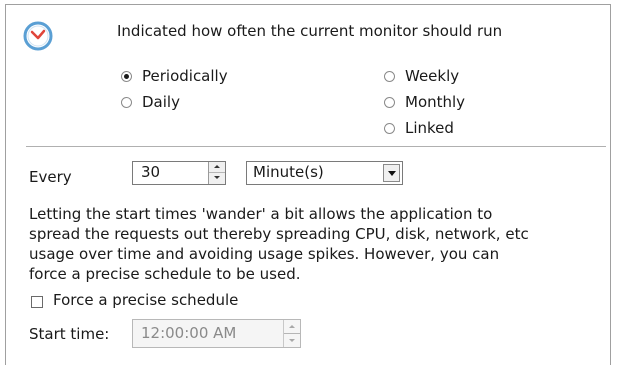 The height and width of the screenshot is (365, 620). Describe the element at coordinates (435, 102) in the screenshot. I see `monthly-label: Monthly` at that location.